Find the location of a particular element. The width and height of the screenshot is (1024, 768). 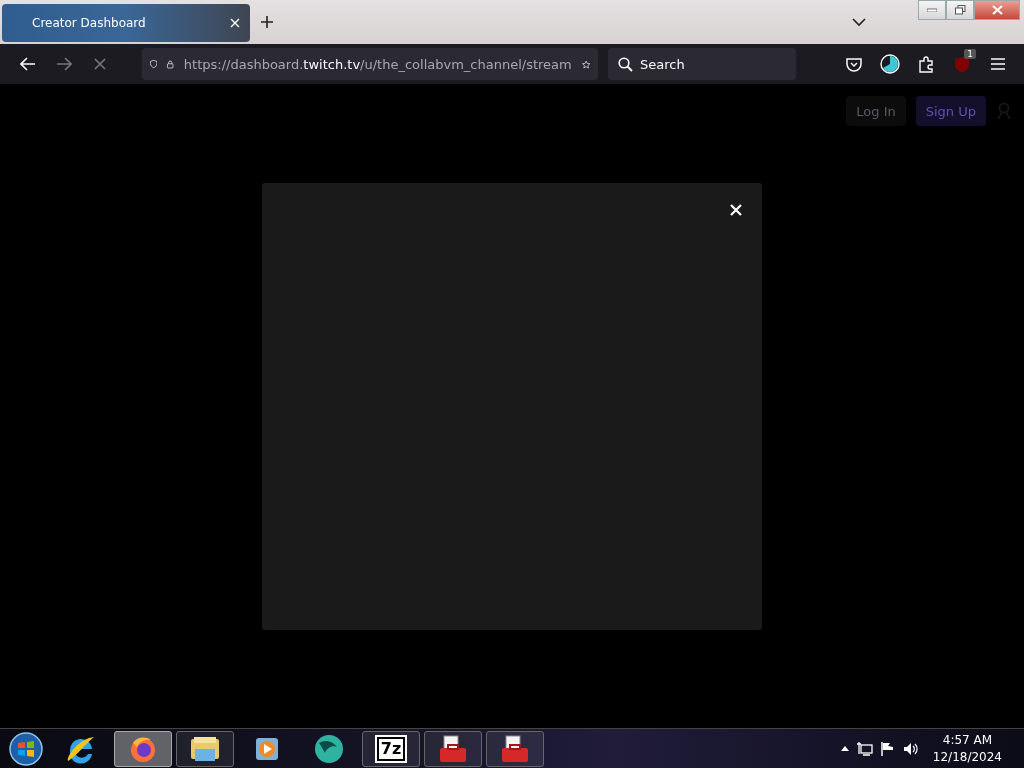

forward-arrow-icon is located at coordinates (64, 64).